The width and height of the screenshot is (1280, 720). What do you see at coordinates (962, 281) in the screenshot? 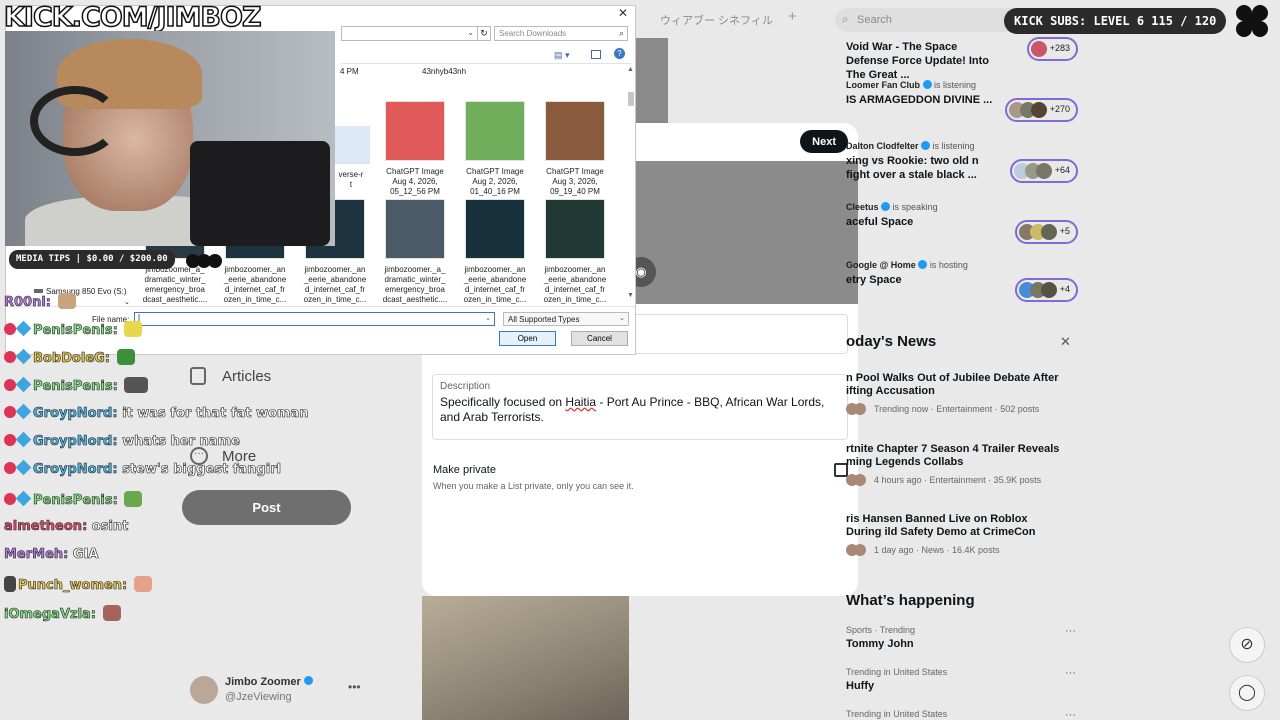
I see `space-card: Google @ Home is hosting etry Space +4` at bounding box center [962, 281].